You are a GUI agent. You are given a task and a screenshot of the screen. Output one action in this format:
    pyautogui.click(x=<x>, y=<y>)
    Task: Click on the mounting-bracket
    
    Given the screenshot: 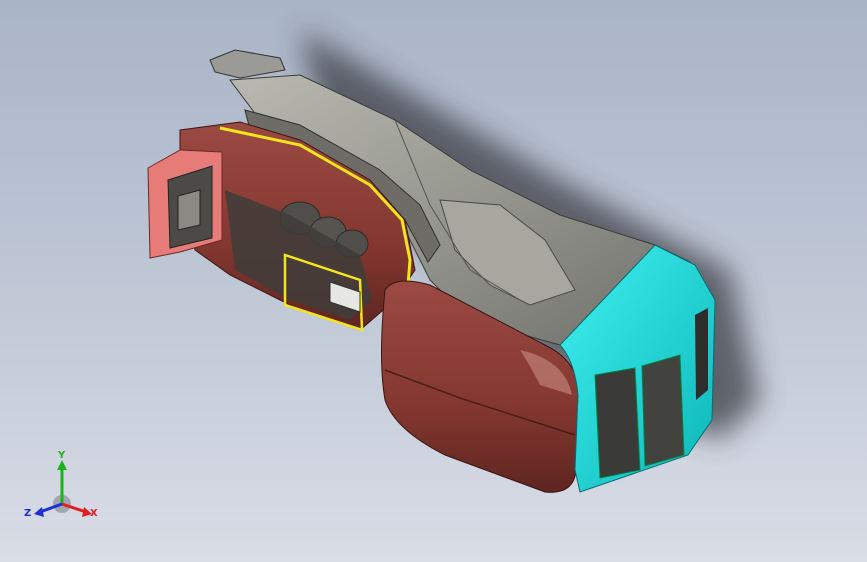 What is the action you would take?
    pyautogui.click(x=247, y=64)
    